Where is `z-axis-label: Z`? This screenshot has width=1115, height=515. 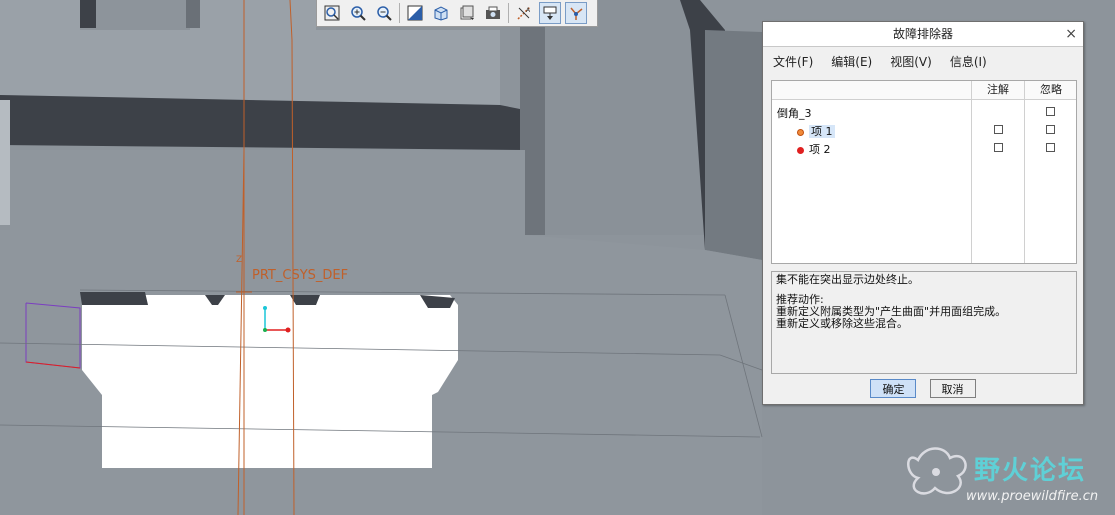
z-axis-label: Z is located at coordinates (239, 260).